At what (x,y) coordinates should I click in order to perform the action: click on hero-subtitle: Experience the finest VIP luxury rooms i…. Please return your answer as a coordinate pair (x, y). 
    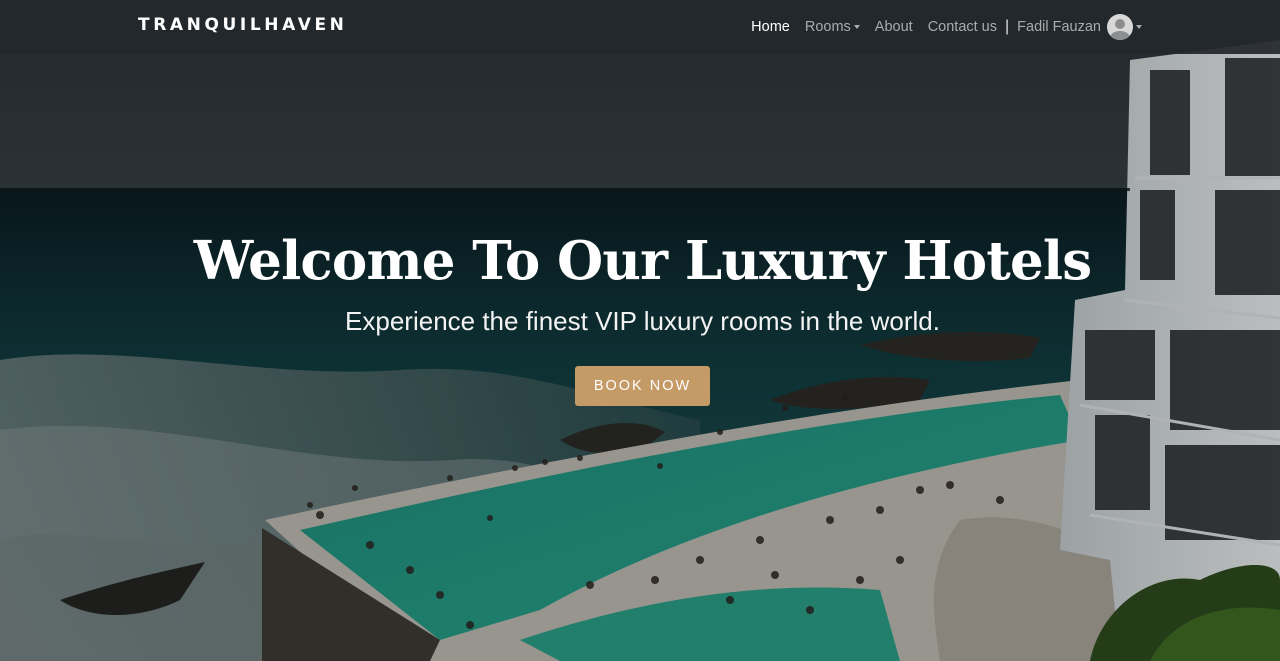
    Looking at the image, I should click on (642, 321).